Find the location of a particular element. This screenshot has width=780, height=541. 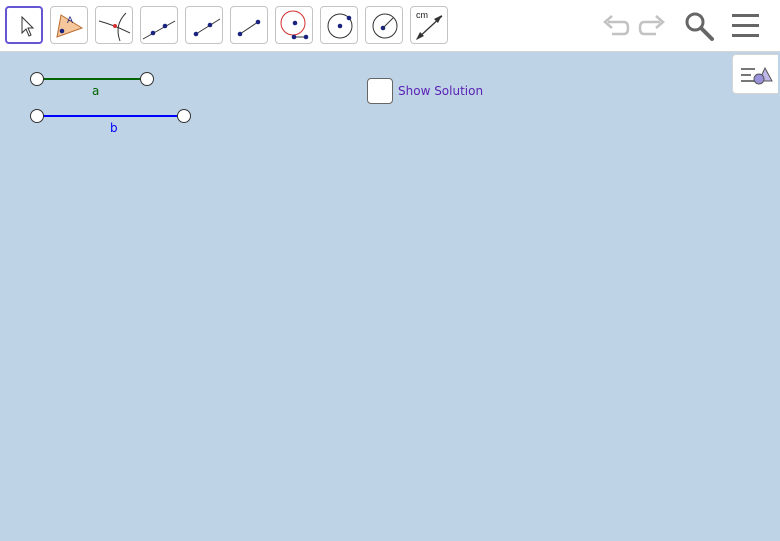

slider-a-end-point is located at coordinates (147, 79).